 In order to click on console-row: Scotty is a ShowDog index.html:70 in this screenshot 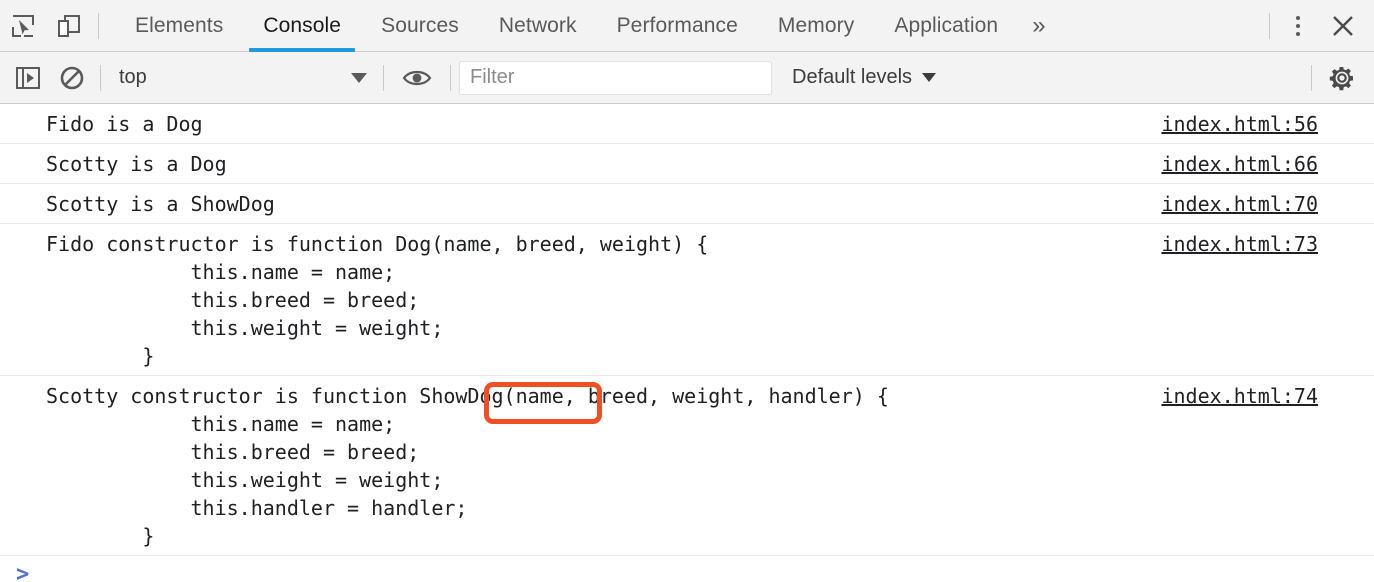, I will do `click(687, 204)`.